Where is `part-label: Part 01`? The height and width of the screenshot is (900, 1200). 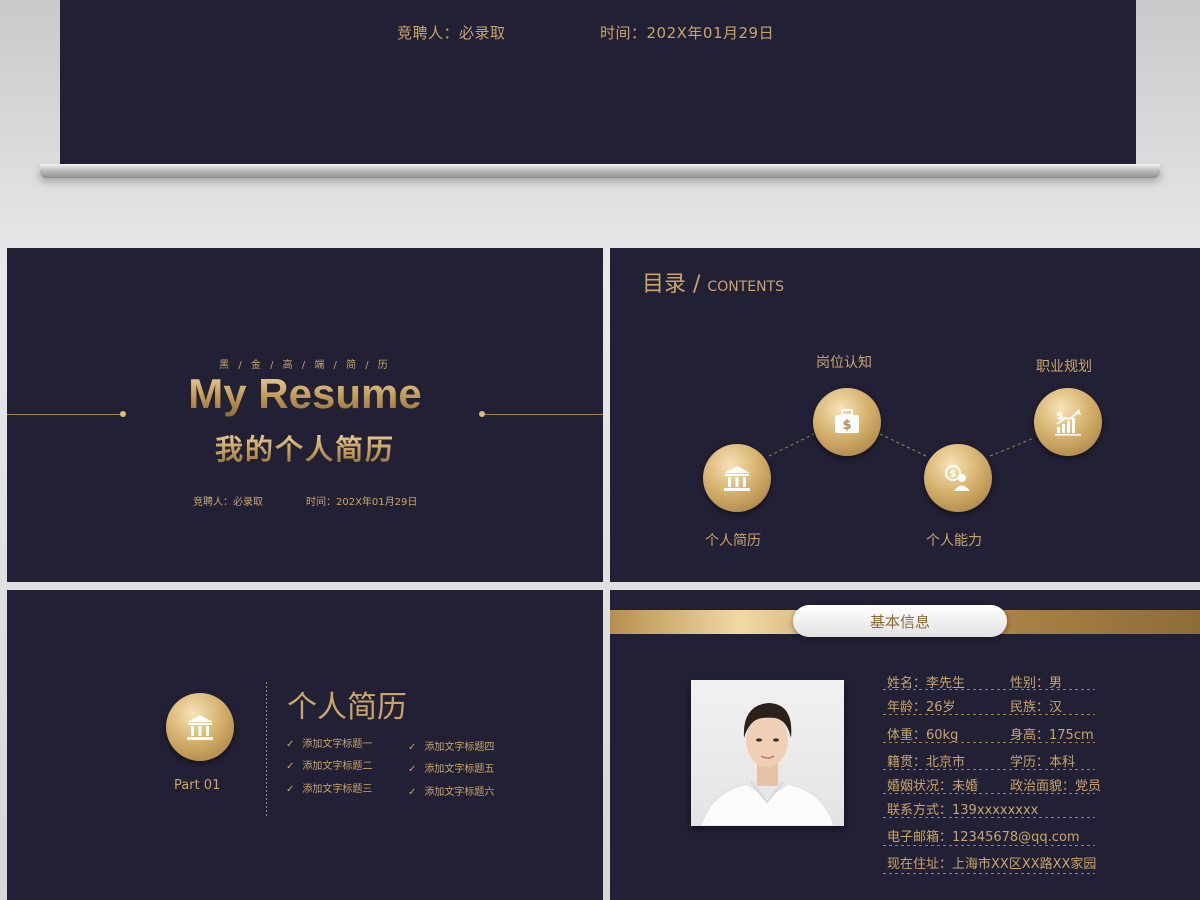
part-label: Part 01 is located at coordinates (197, 785).